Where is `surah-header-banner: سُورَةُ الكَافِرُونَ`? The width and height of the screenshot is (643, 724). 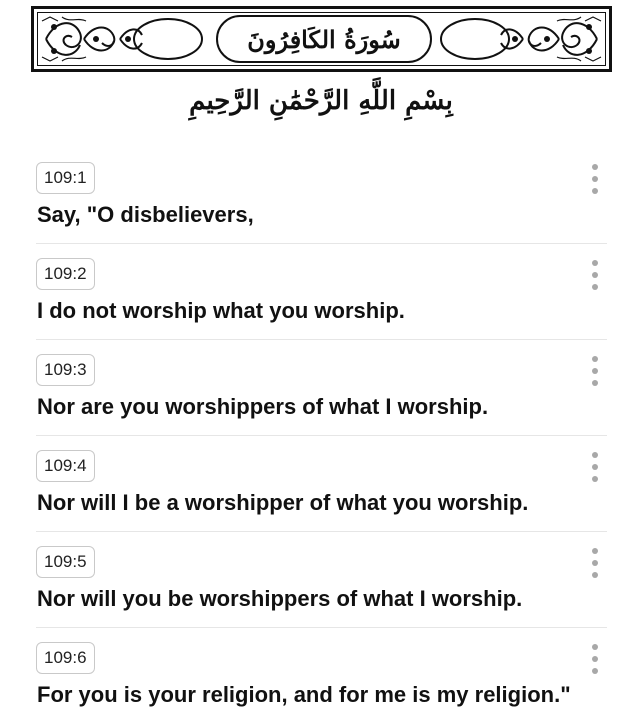 surah-header-banner: سُورَةُ الكَافِرُونَ is located at coordinates (321, 39).